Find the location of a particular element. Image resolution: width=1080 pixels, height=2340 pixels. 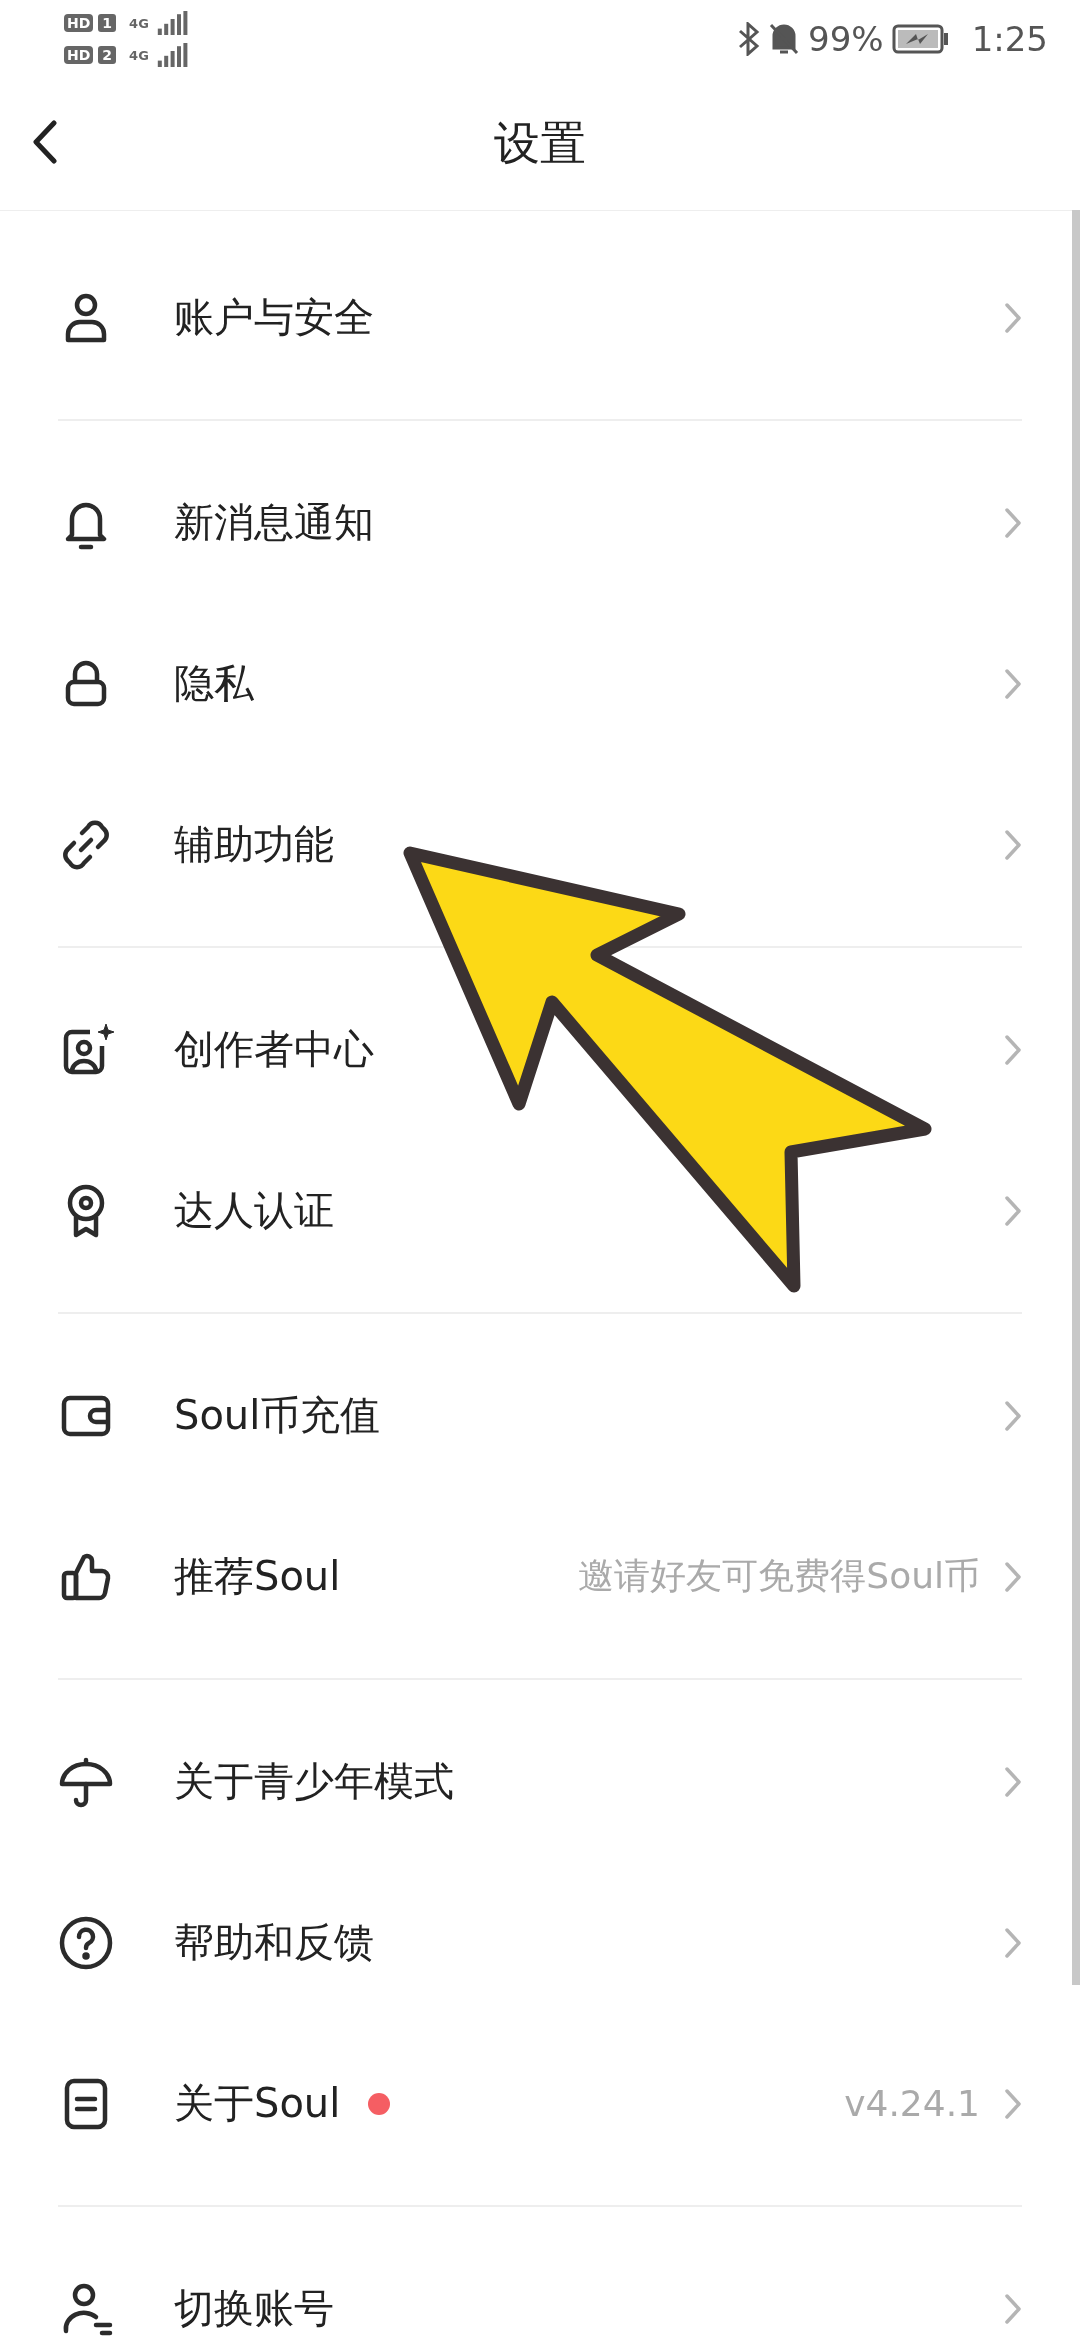

back-button is located at coordinates (45, 142).